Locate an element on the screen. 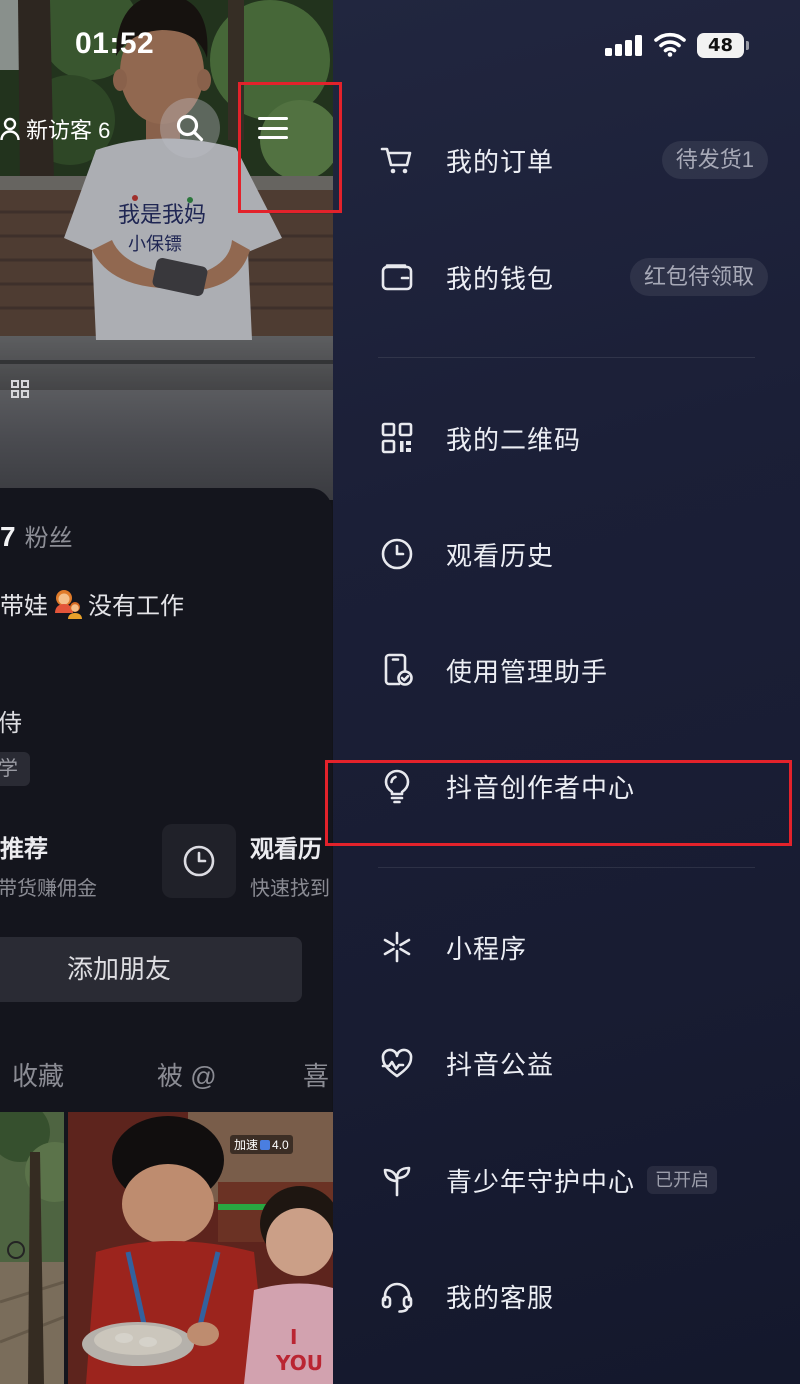 Image resolution: width=800 pixels, height=1384 pixels. headset-icon is located at coordinates (397, 1296).